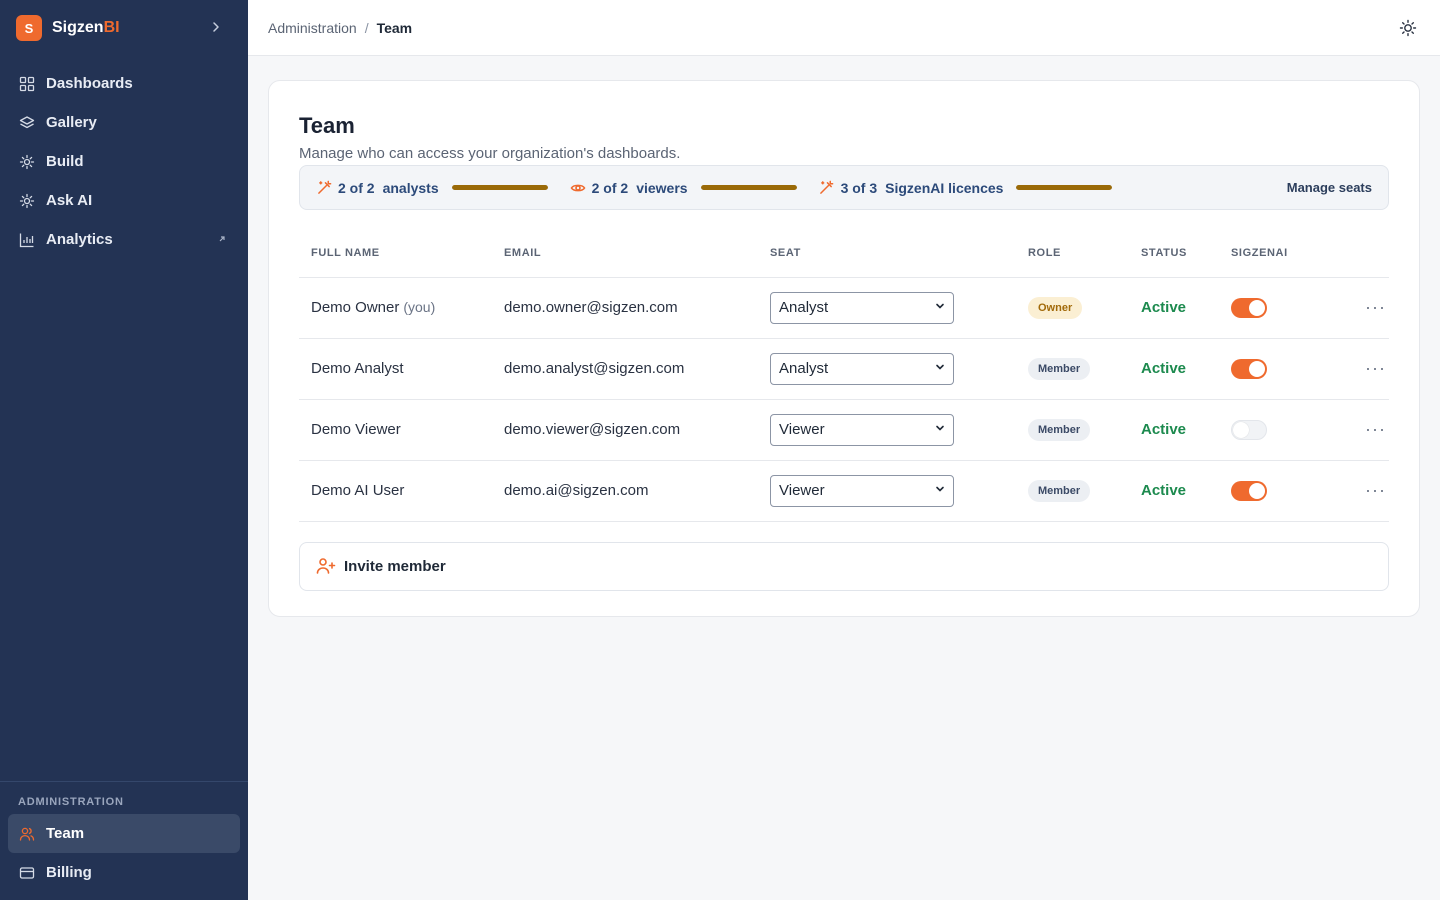  What do you see at coordinates (395, 430) in the screenshot?
I see `member-name-cell: Demo Viewer` at bounding box center [395, 430].